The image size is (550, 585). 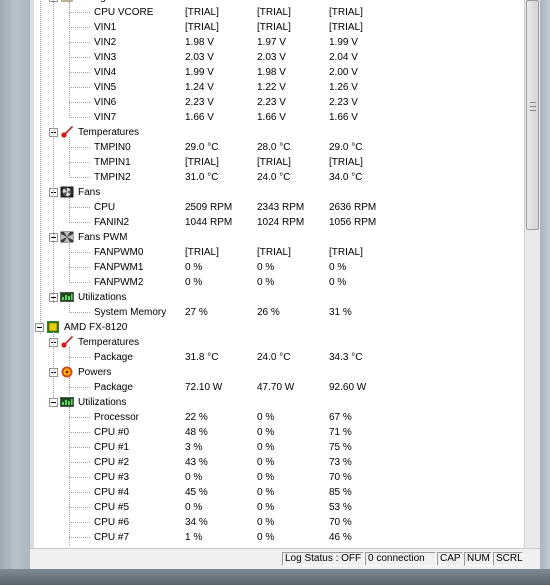 I want to click on sensor-min: 1.98 V, so click(x=271, y=72).